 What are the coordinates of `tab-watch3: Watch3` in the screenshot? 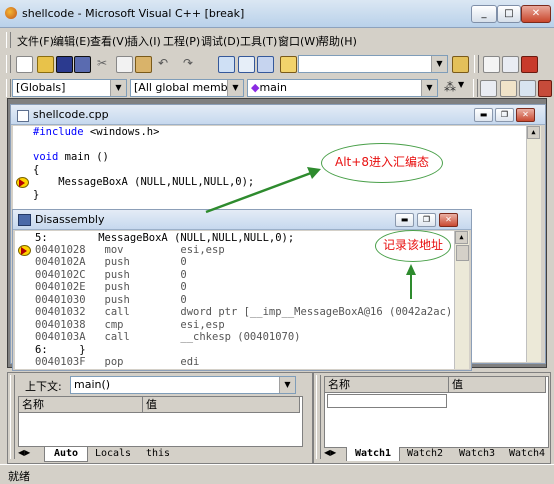 It's located at (477, 454).